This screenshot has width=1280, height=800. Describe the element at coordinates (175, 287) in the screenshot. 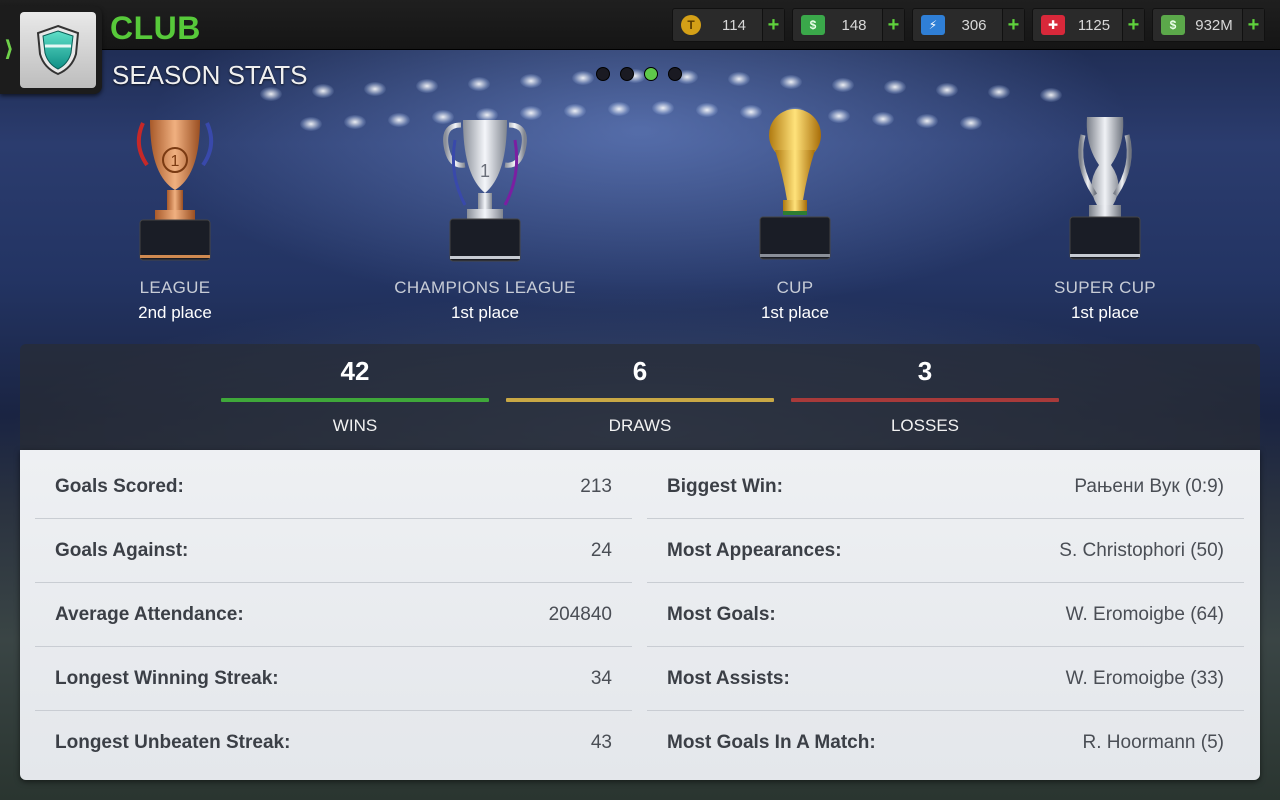

I see `trophy-name: LEAGUE` at that location.